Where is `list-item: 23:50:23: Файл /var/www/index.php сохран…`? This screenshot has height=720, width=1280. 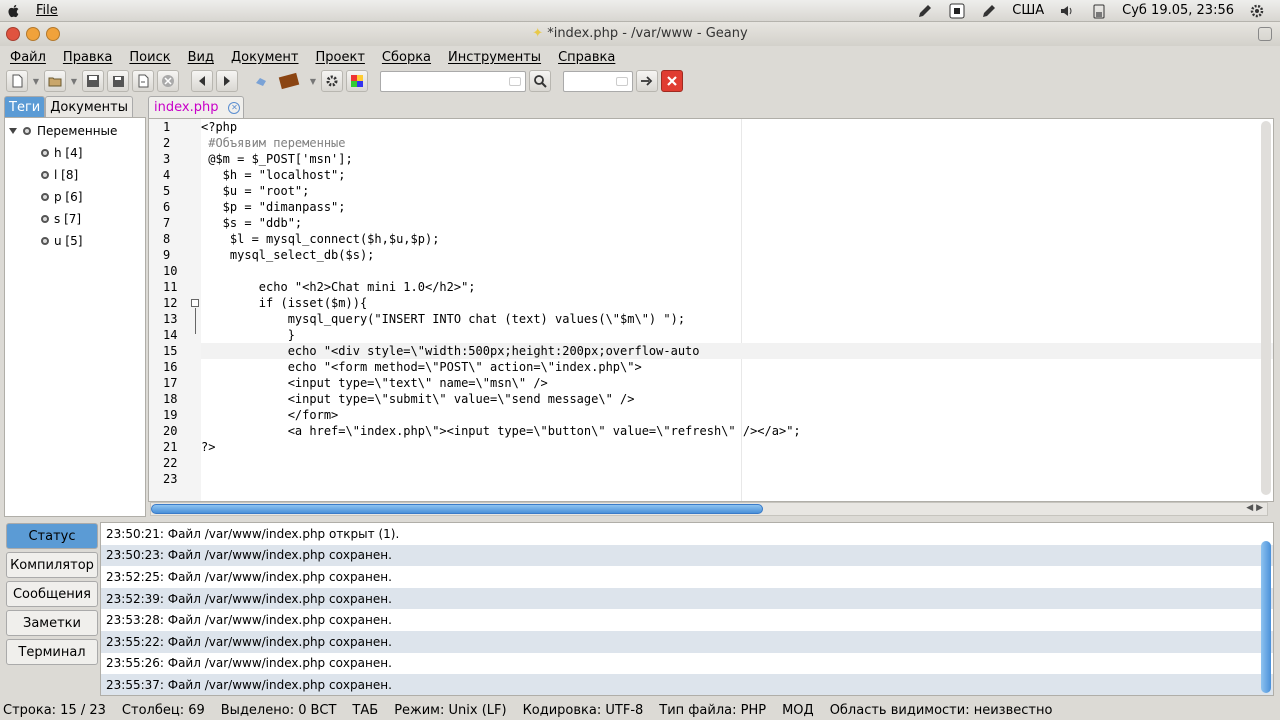
list-item: 23:50:23: Файл /var/www/index.php сохран… is located at coordinates (687, 555).